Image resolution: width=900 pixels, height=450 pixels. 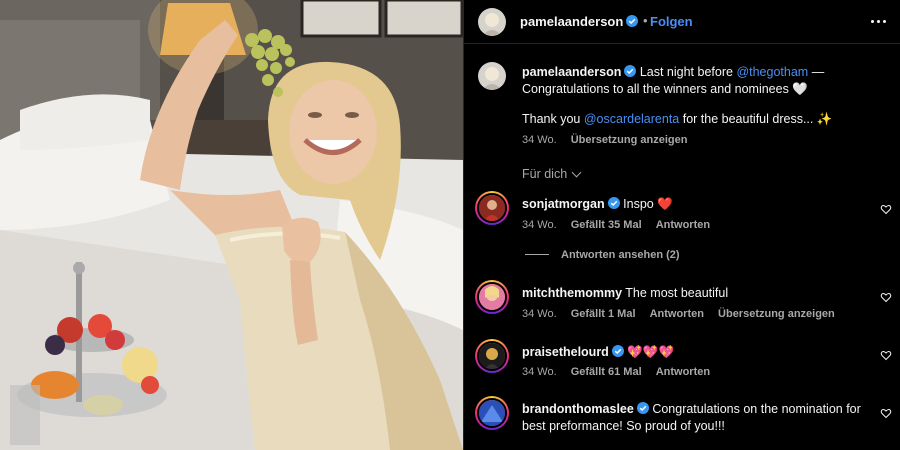 I want to click on caption-text-before: Last night before, so click(x=686, y=72).